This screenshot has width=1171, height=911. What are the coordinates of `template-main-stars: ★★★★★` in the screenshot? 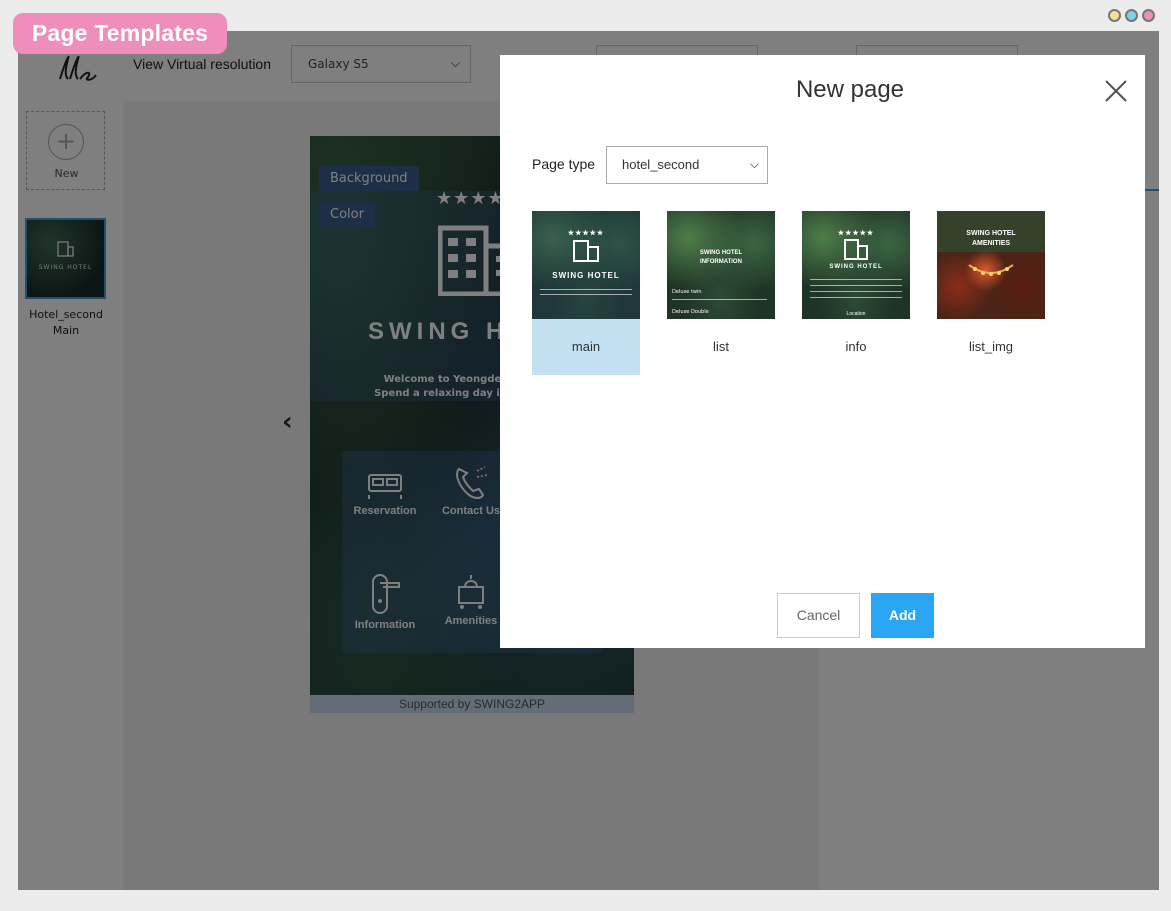 It's located at (586, 233).